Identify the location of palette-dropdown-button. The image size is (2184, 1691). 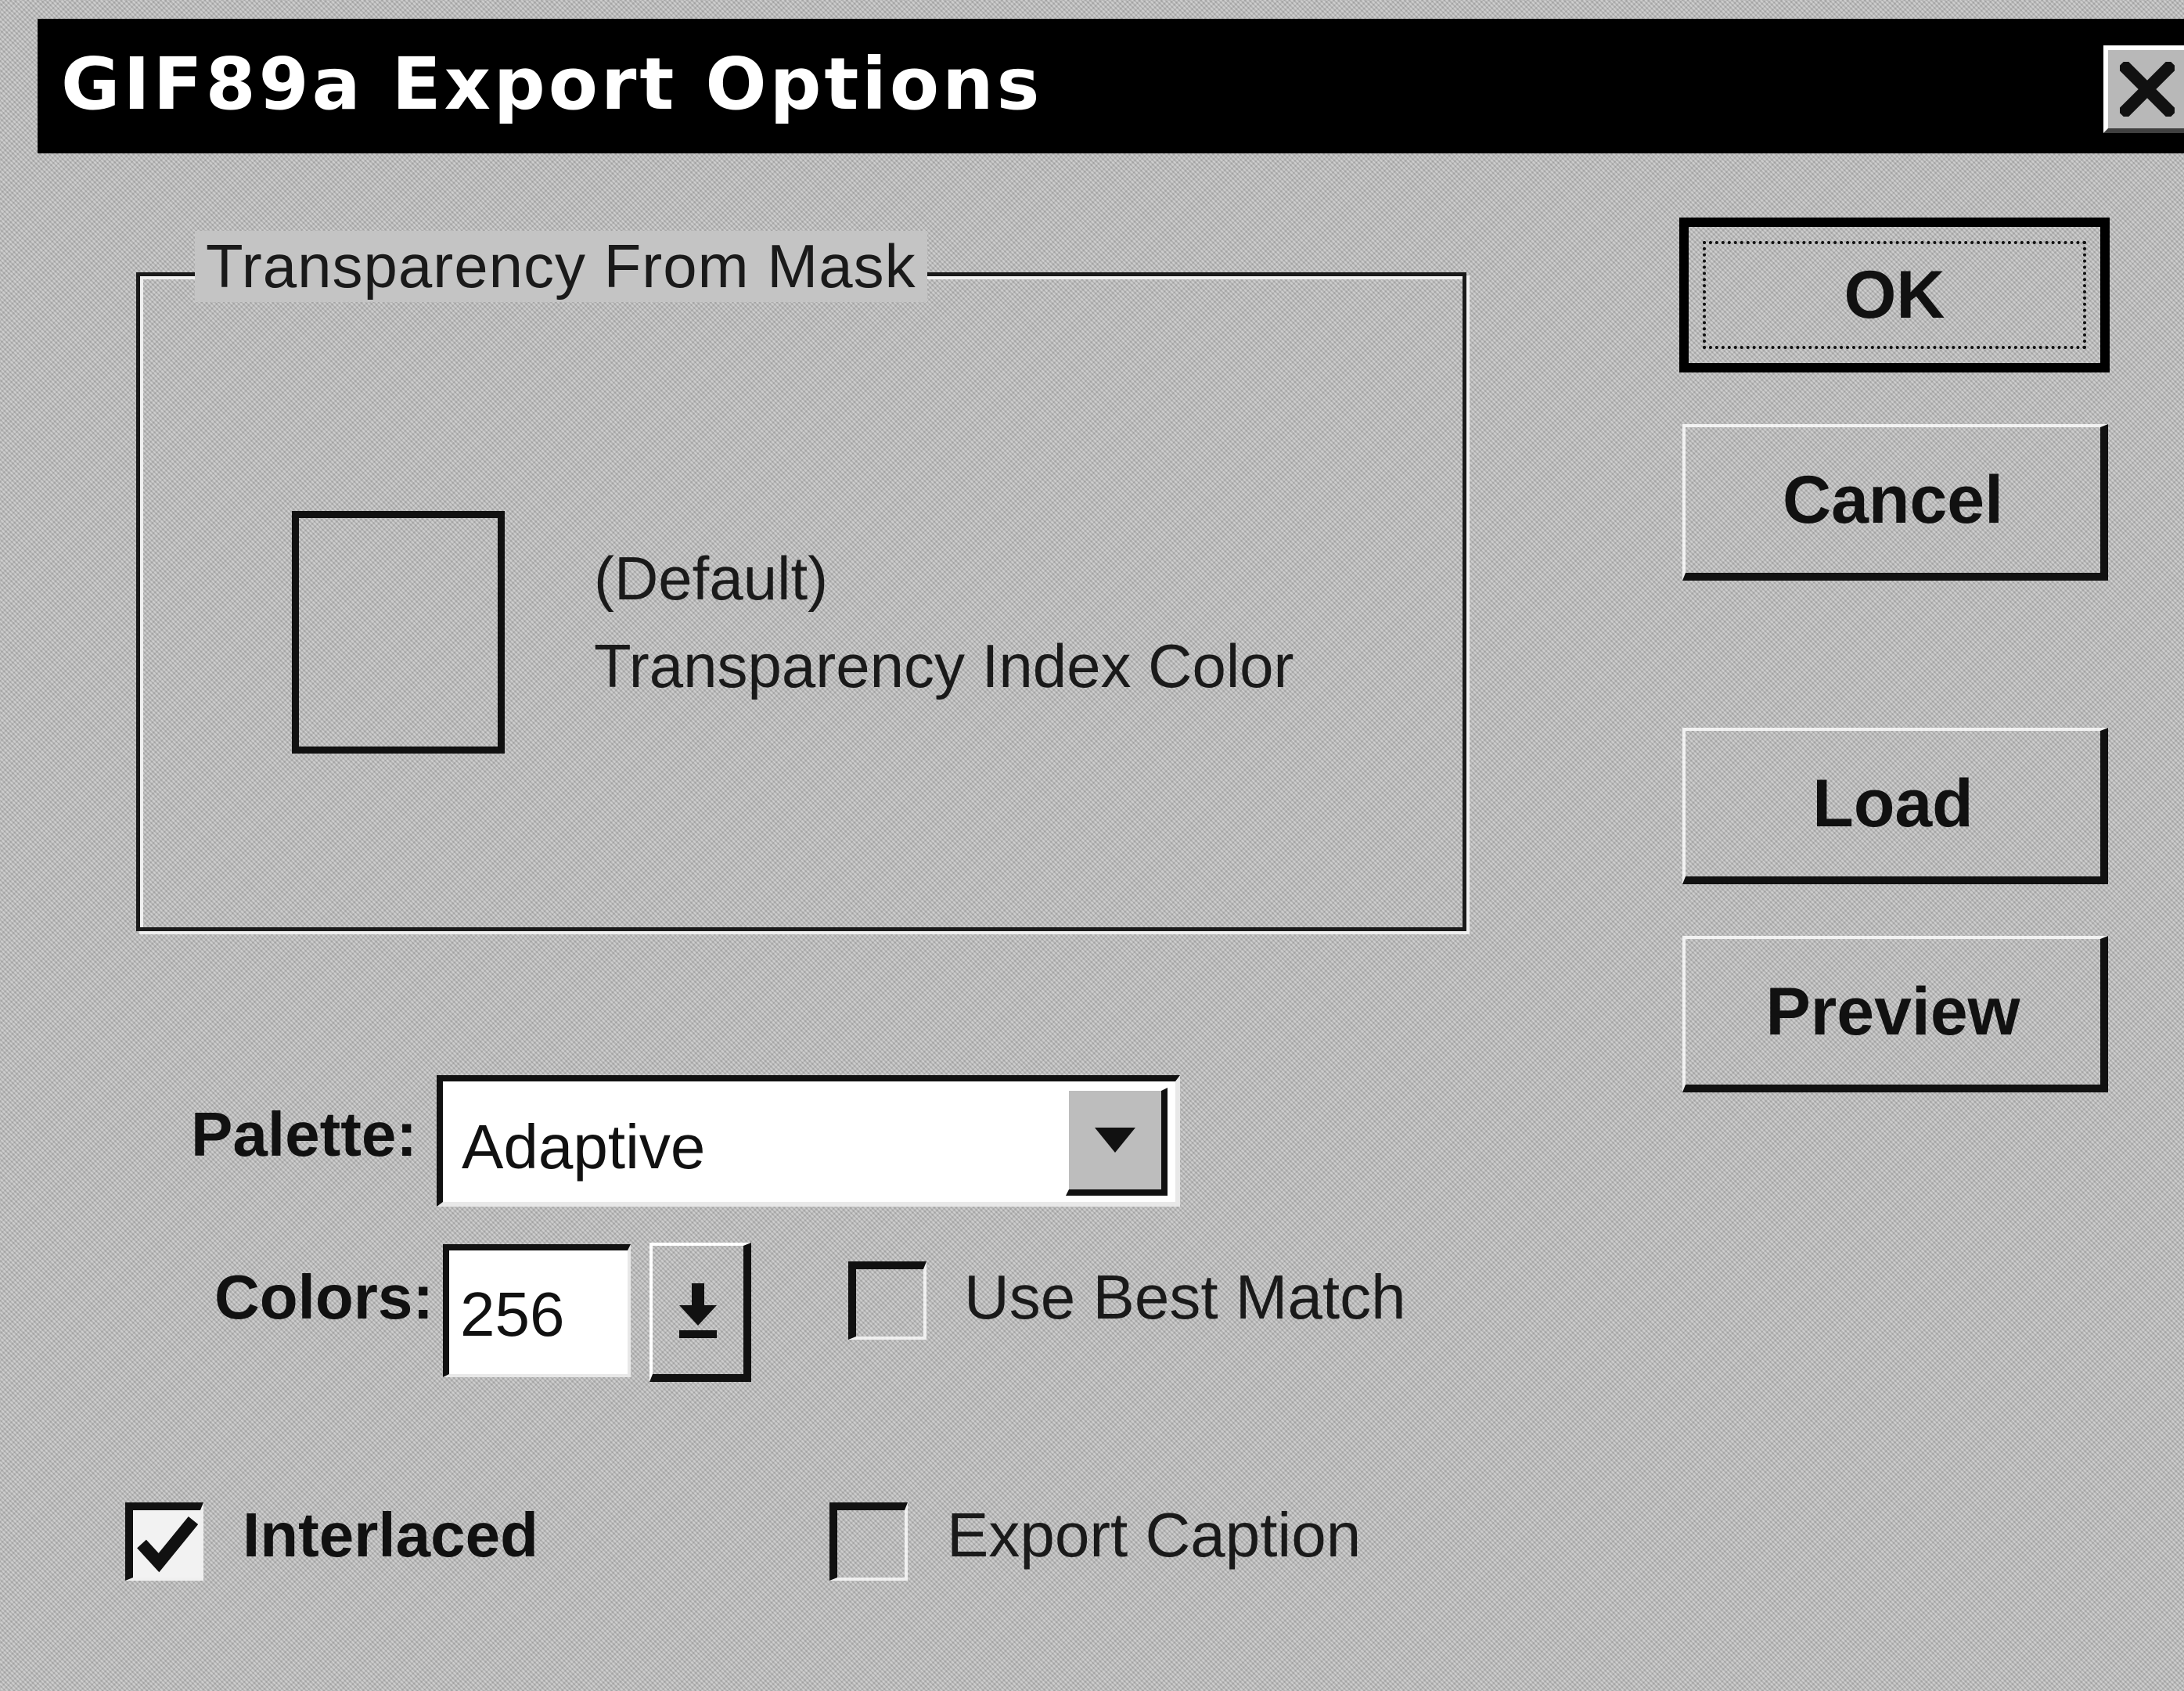
(1117, 1142).